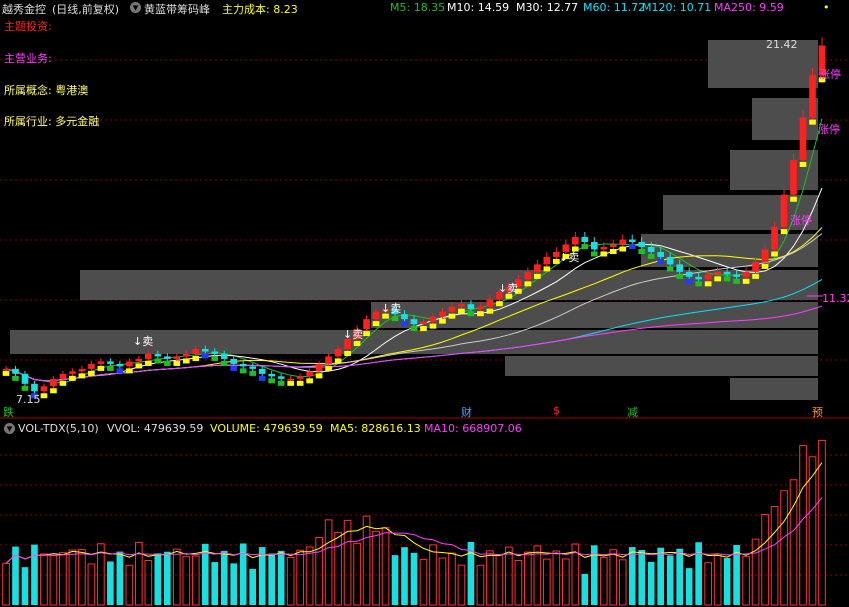 The width and height of the screenshot is (849, 607). Describe the element at coordinates (58, 428) in the screenshot. I see `volume-indicator-name: VOL-TDX(5,10)` at that location.